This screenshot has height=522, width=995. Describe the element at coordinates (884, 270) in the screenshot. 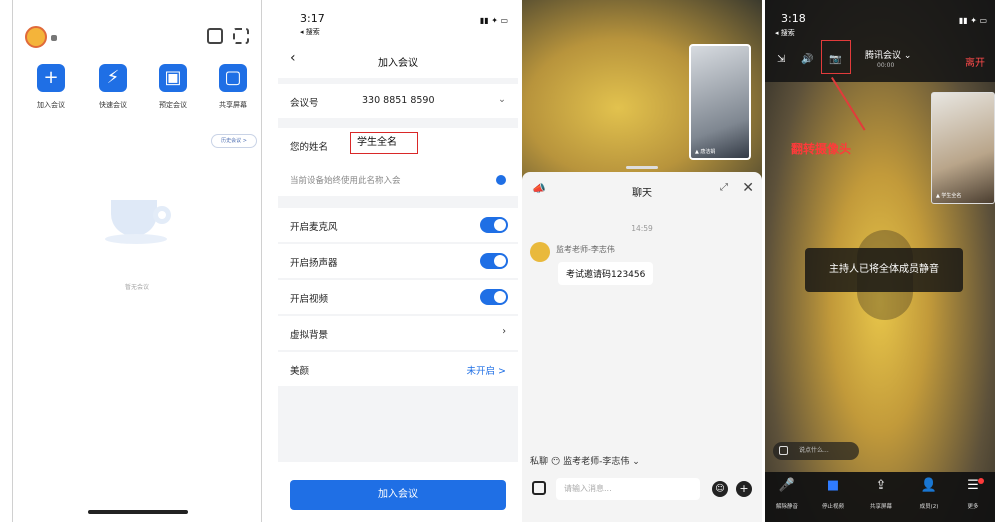

I see `mute-all-toast: 主持人已将全体成员静音` at that location.